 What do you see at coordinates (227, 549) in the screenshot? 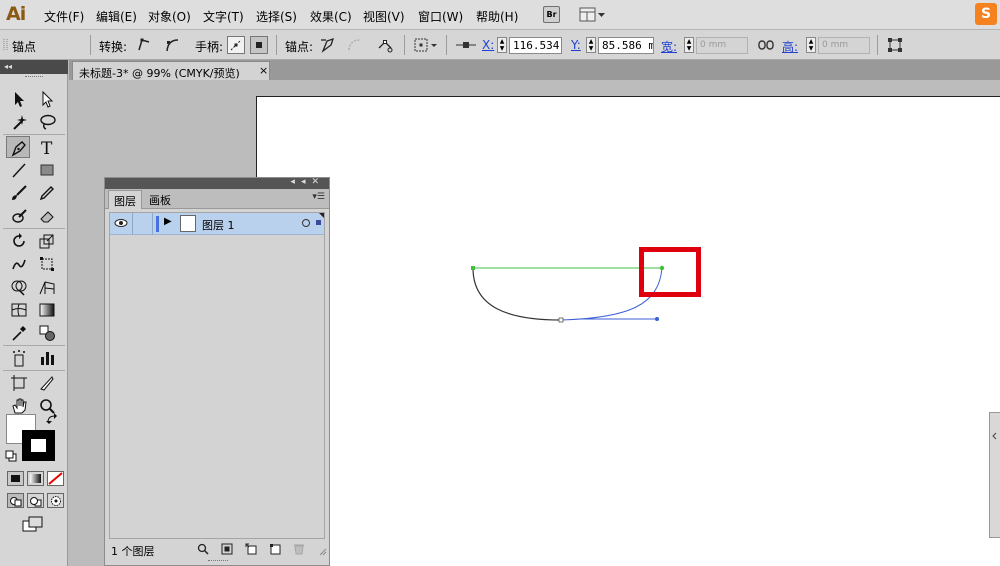
I see `make-clipping-mask-icon` at bounding box center [227, 549].